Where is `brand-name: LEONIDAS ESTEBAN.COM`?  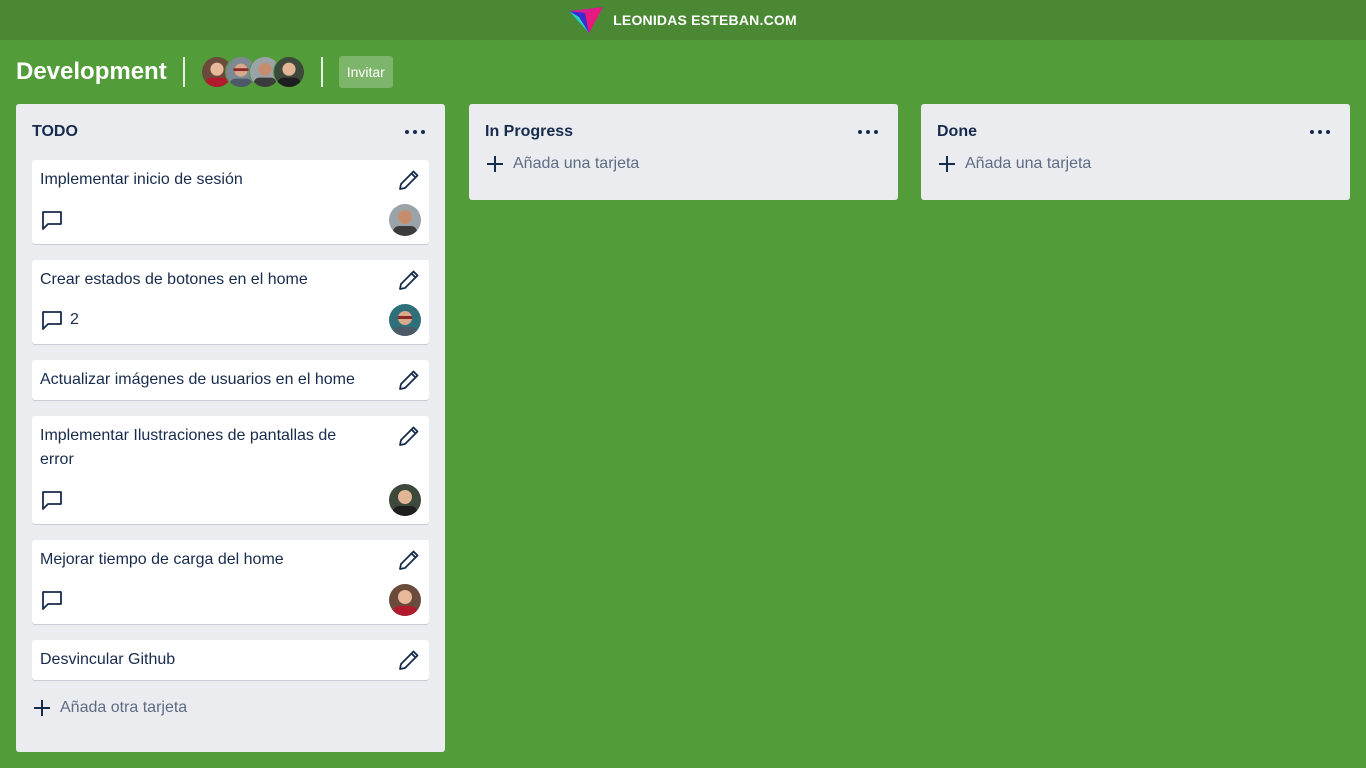 brand-name: LEONIDAS ESTEBAN.COM is located at coordinates (705, 20).